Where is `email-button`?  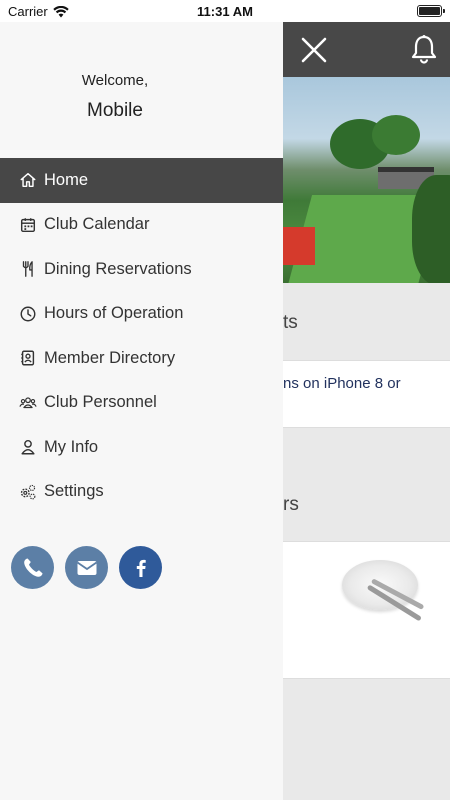
email-button is located at coordinates (86, 567).